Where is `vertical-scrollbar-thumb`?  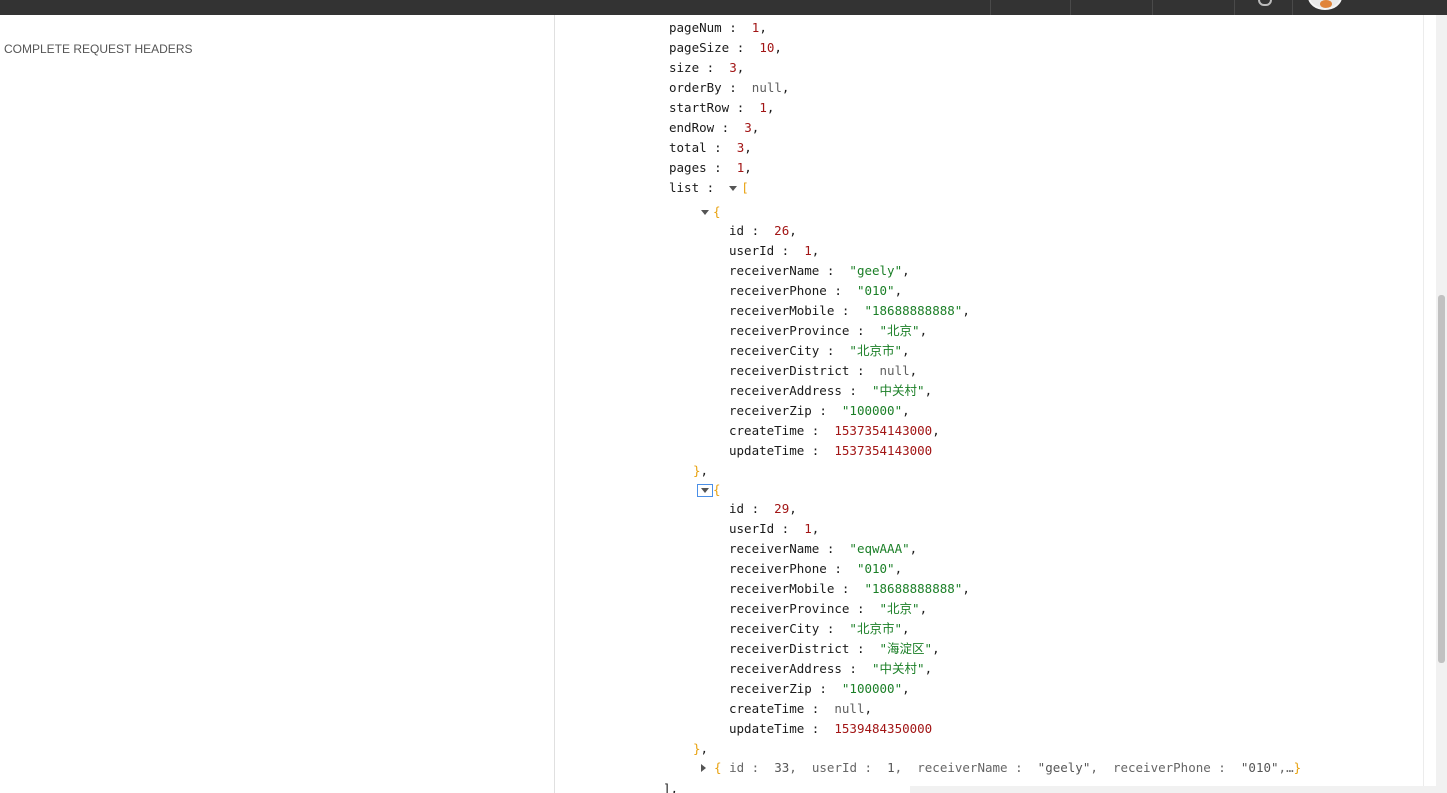
vertical-scrollbar-thumb is located at coordinates (1441, 479).